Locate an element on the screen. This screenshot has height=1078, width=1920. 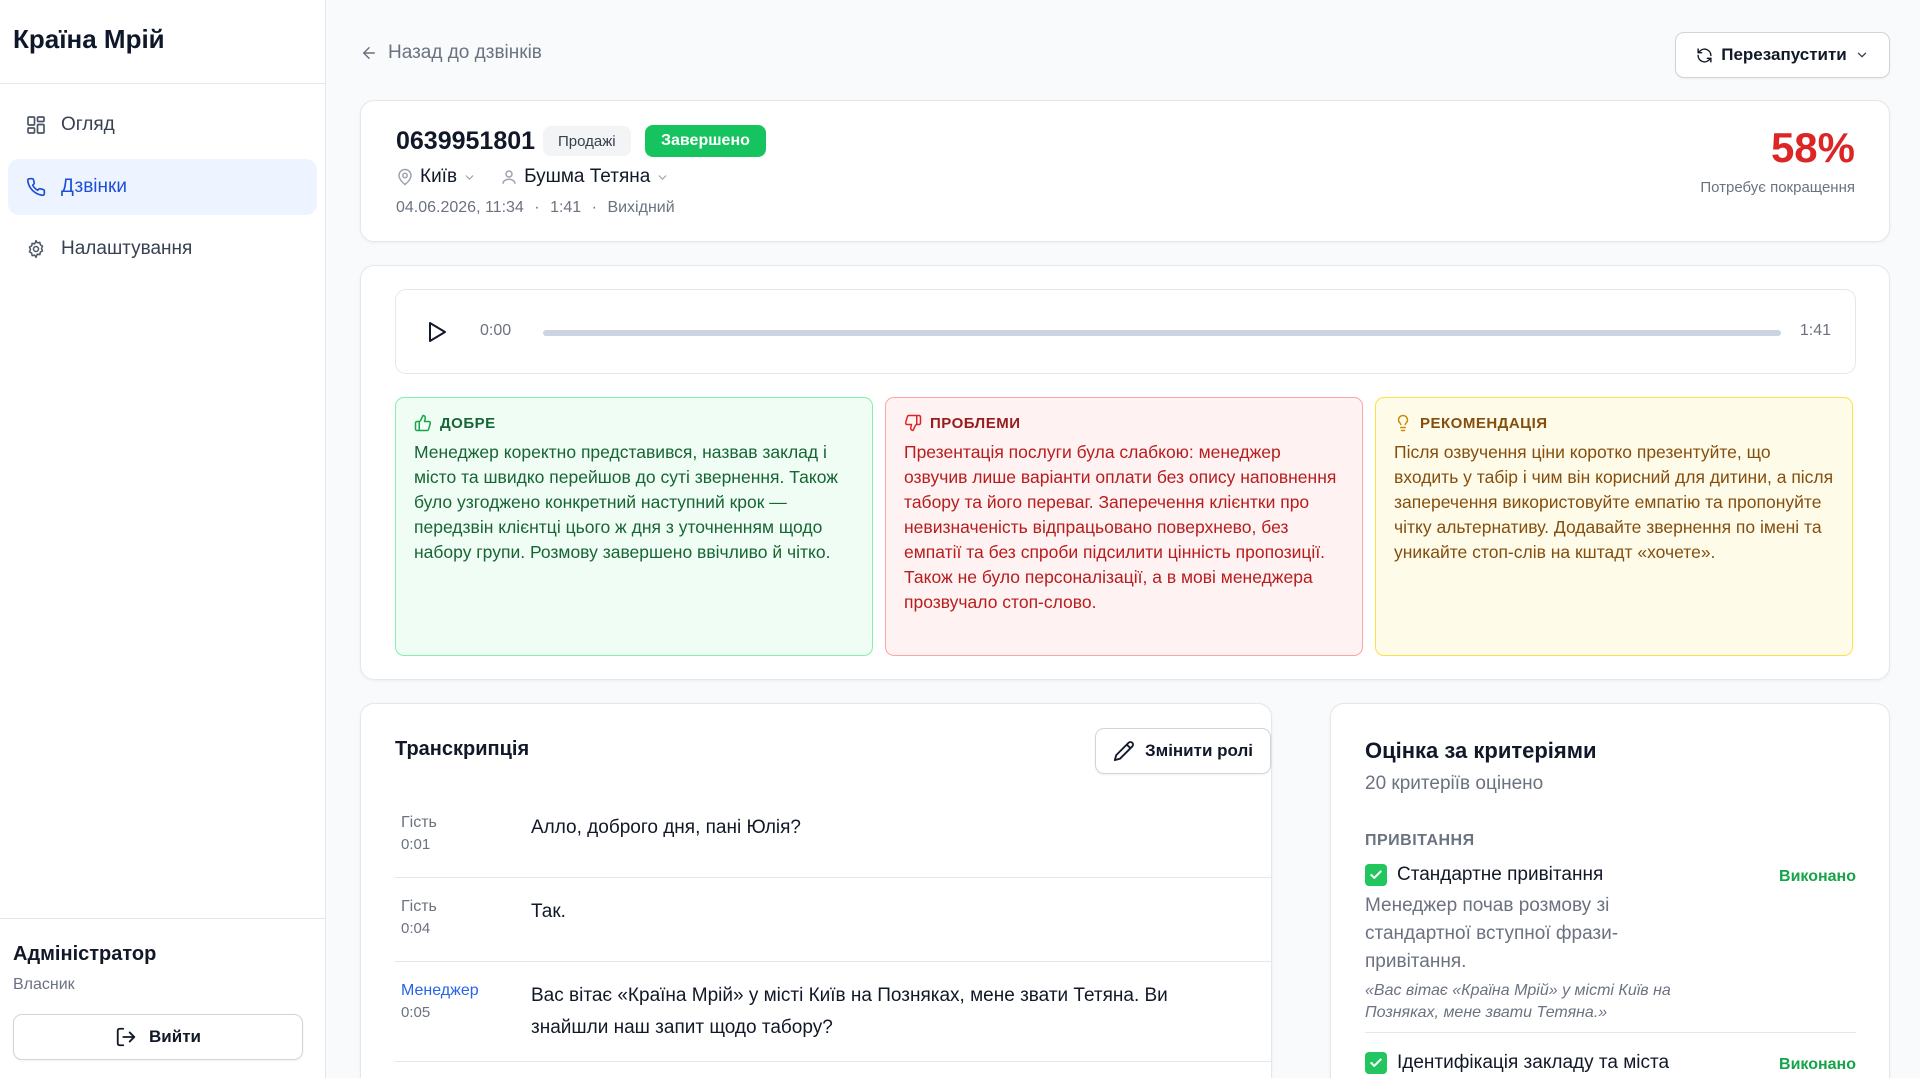
manager-select: Бушма Тетяна is located at coordinates (587, 177).